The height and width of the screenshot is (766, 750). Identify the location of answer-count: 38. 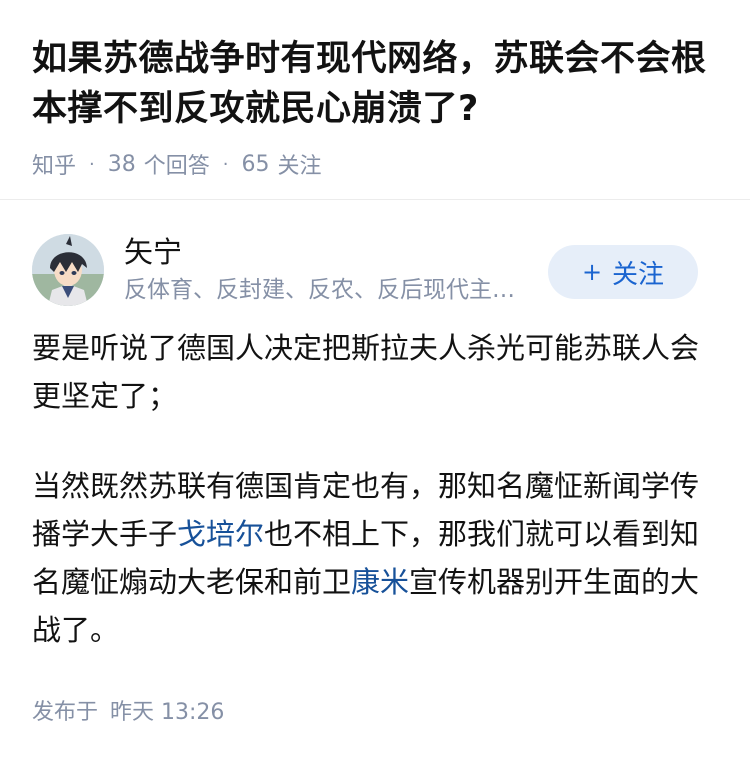
(121, 164).